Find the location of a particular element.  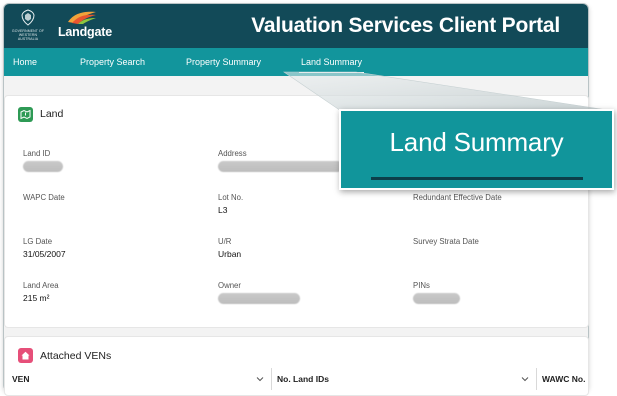

redundant-effective-date-label: Redundant Effective Date is located at coordinates (457, 197).